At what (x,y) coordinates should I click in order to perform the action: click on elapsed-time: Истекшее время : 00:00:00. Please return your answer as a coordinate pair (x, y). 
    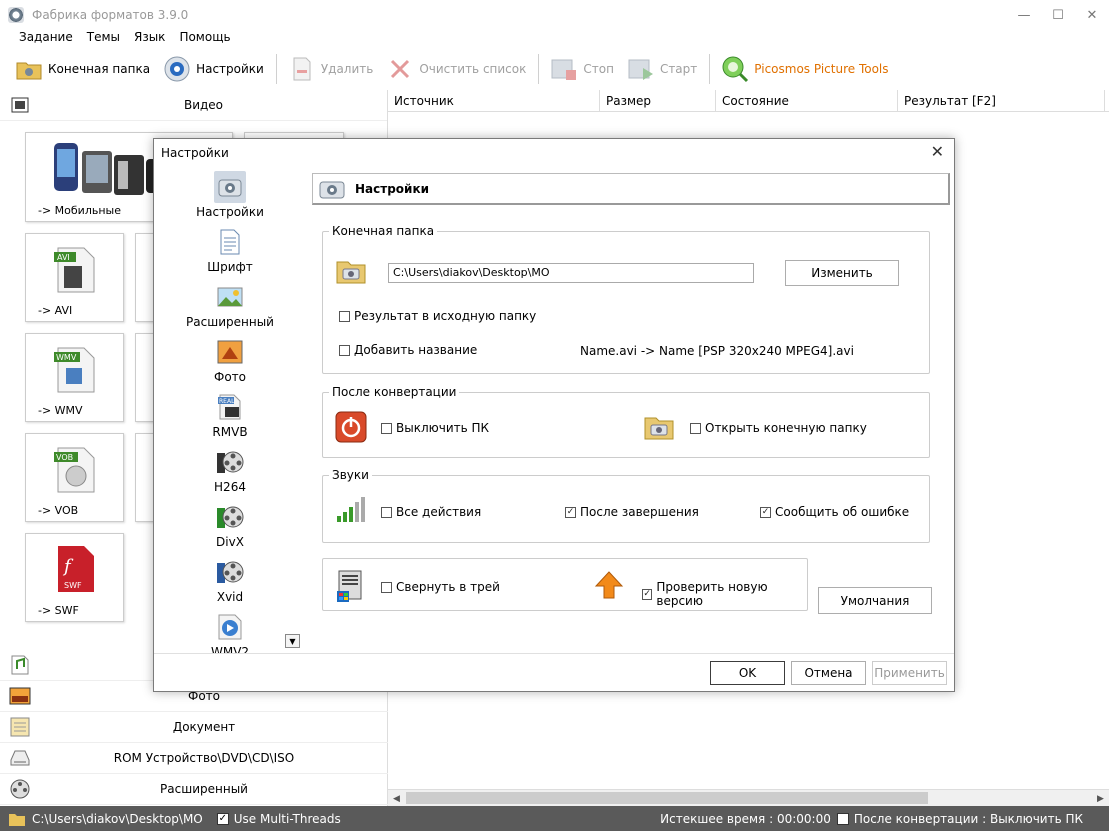
    Looking at the image, I should click on (745, 818).